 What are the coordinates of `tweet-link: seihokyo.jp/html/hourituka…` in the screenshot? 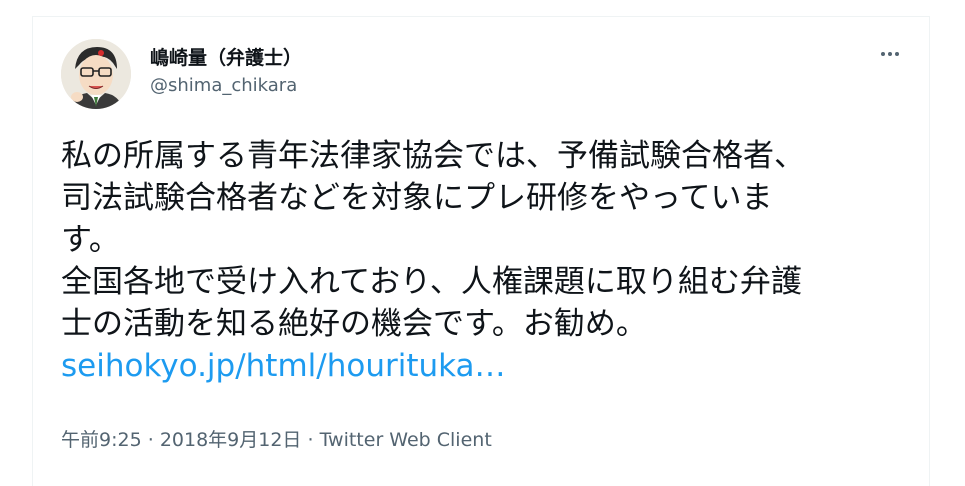 It's located at (283, 366).